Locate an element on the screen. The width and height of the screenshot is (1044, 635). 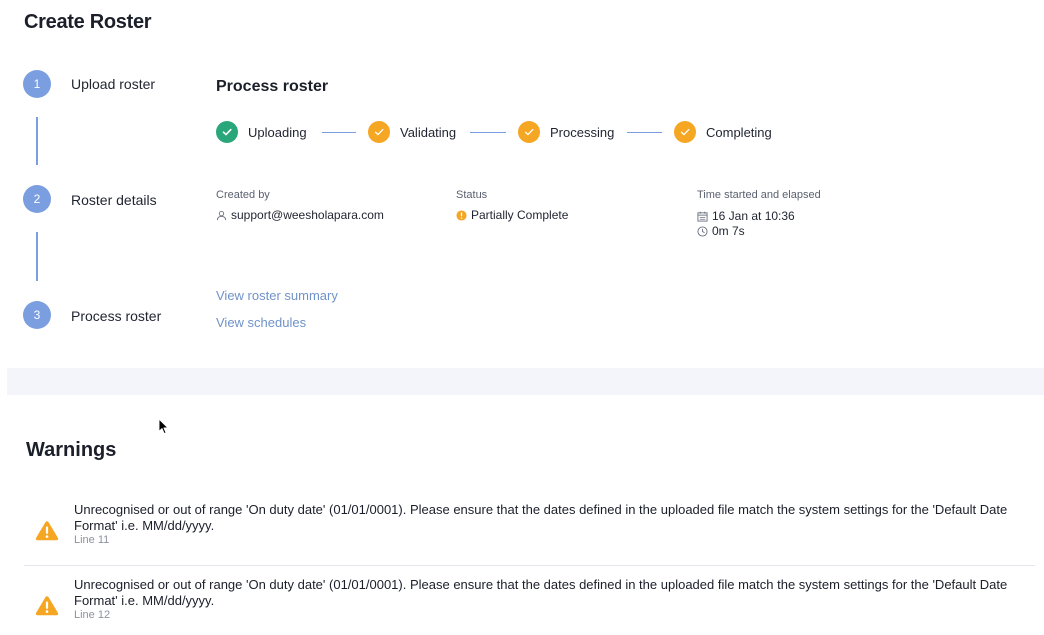
status-value: Partially Complete is located at coordinates (512, 215).